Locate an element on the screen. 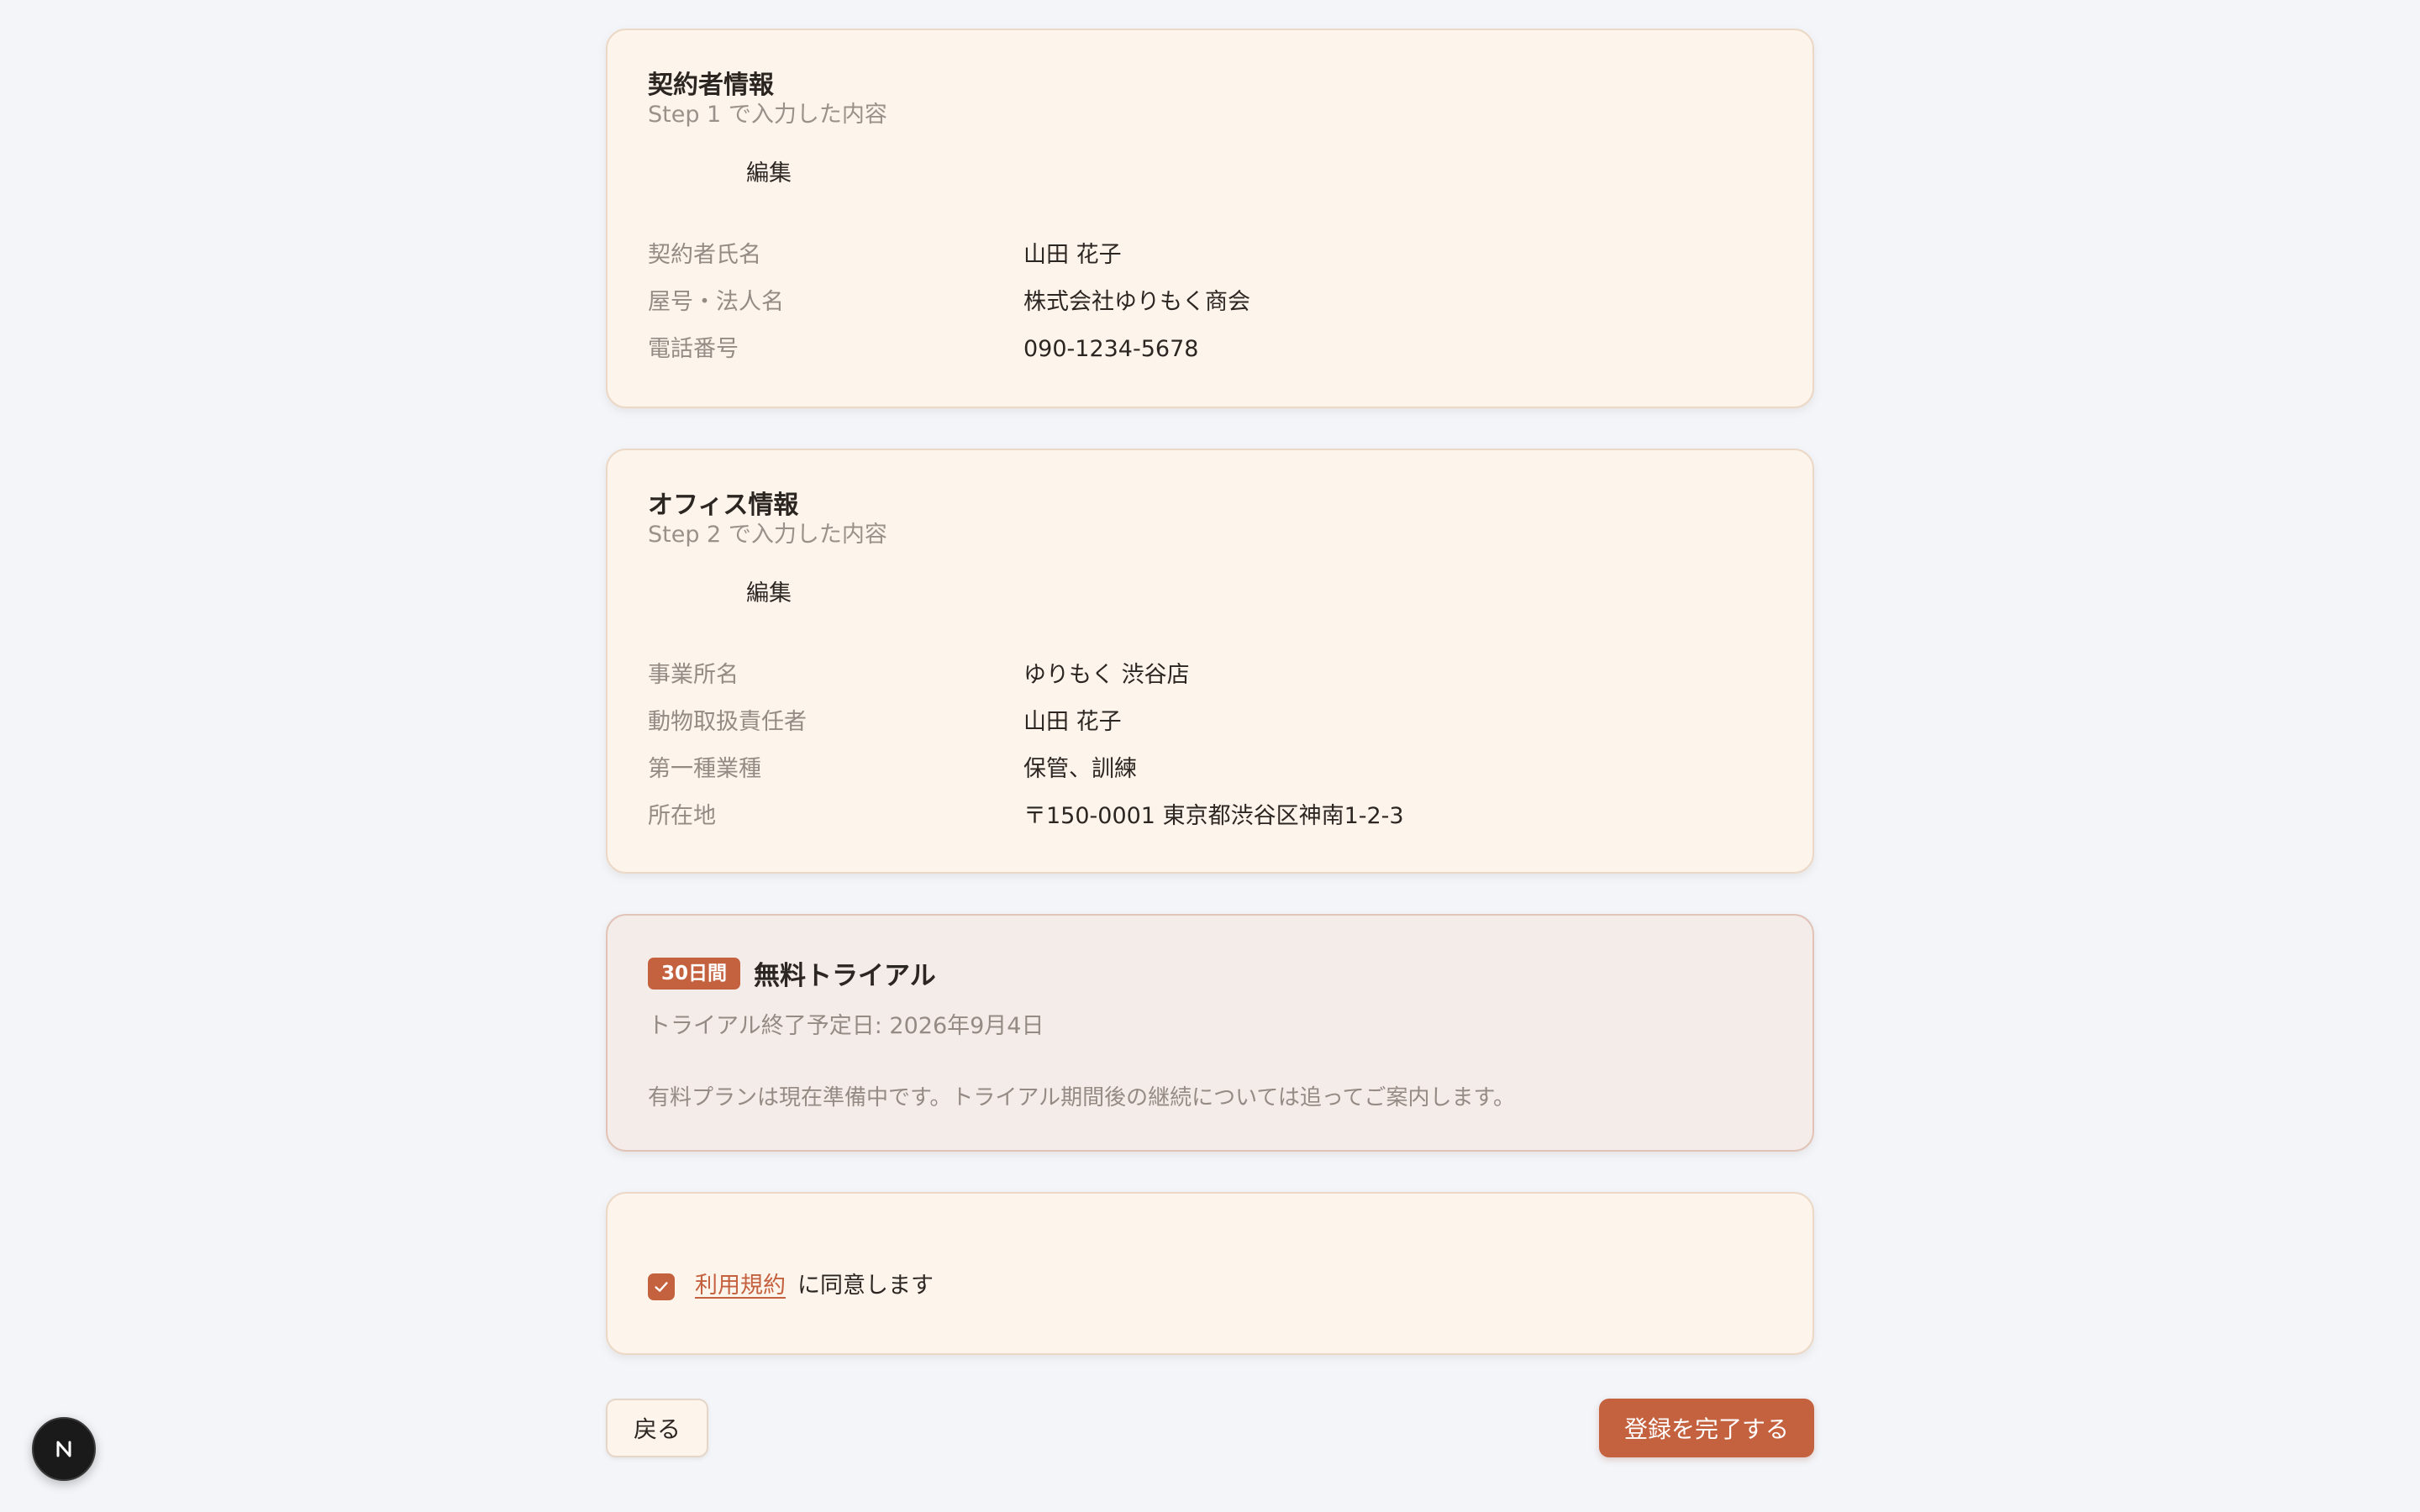  row-value: 株式会社ゆりもく商会 is located at coordinates (1136, 302).